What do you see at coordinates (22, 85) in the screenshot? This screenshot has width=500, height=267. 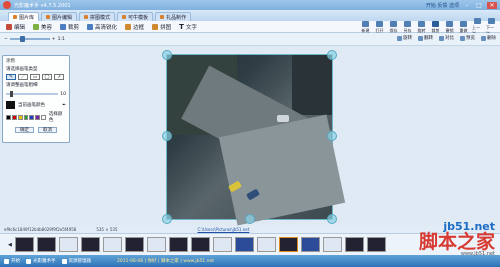 I see `size-label: 请调整画笔粗细` at bounding box center [22, 85].